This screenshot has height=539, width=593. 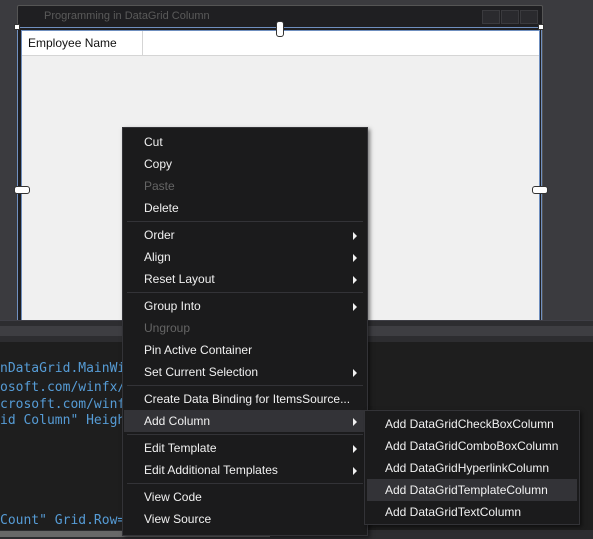 I want to click on menu-item-view-source: View Source, so click(x=245, y=519).